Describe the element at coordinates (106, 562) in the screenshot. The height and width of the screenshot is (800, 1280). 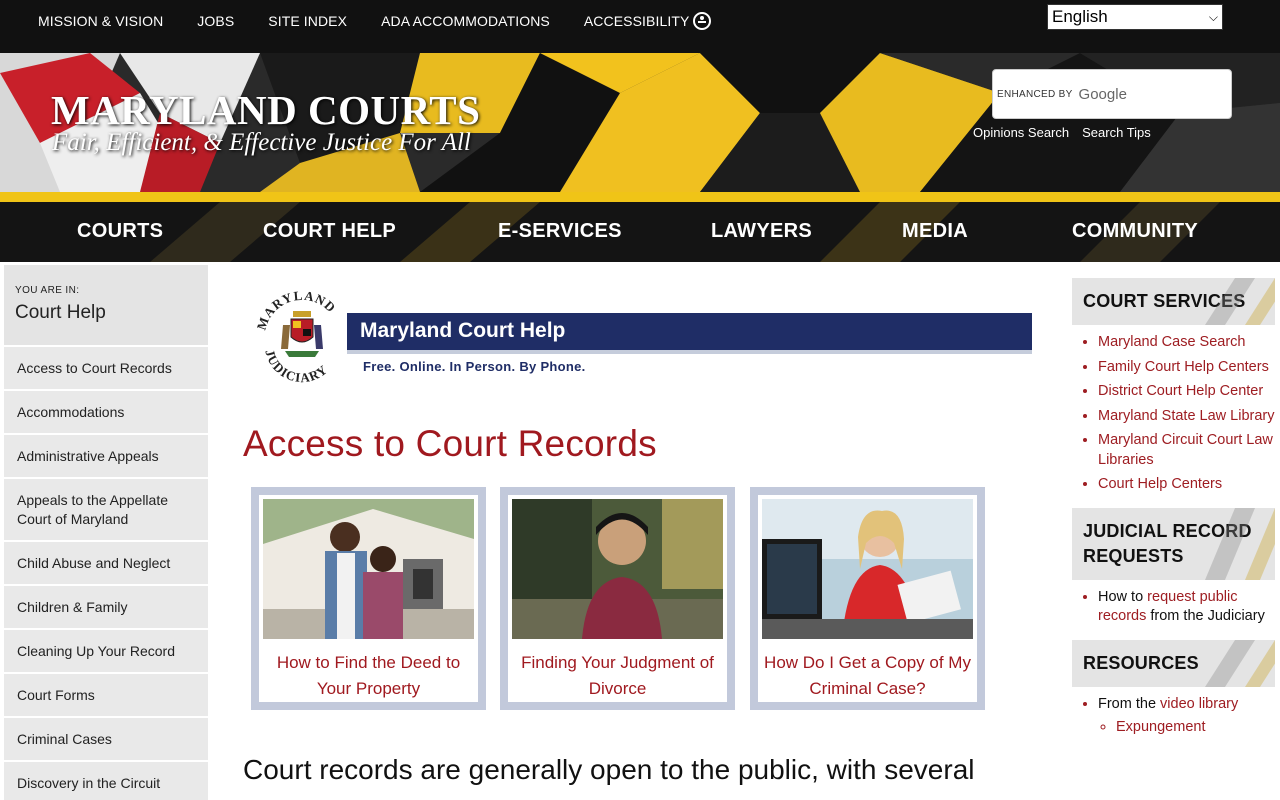
I see `sidebar-item-child-abuse: Child Abuse and Neglect` at that location.